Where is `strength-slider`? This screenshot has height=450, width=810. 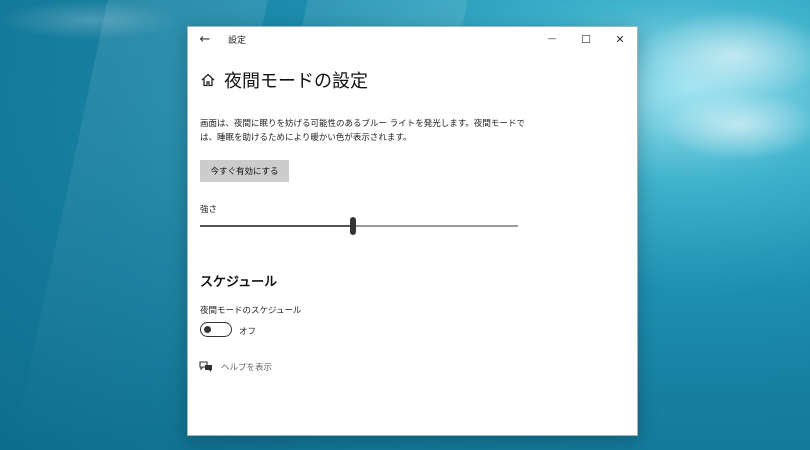
strength-slider is located at coordinates (359, 226).